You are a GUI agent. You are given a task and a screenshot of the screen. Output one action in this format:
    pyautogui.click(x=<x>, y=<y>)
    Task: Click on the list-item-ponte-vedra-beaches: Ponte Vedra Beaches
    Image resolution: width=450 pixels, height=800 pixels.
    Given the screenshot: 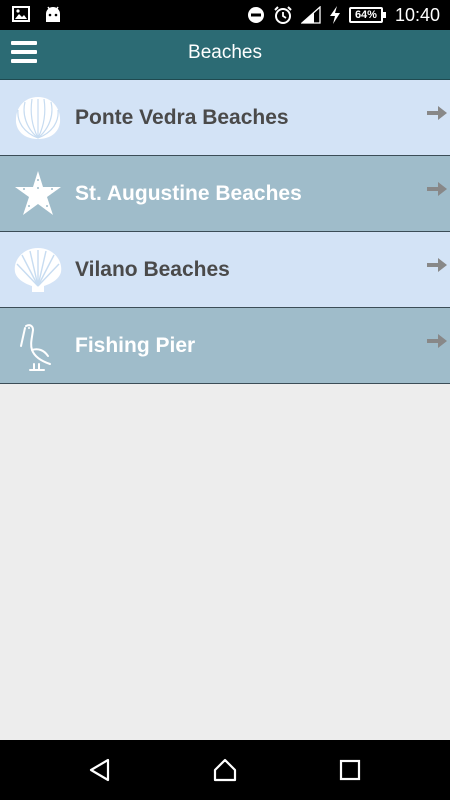 What is the action you would take?
    pyautogui.click(x=225, y=118)
    